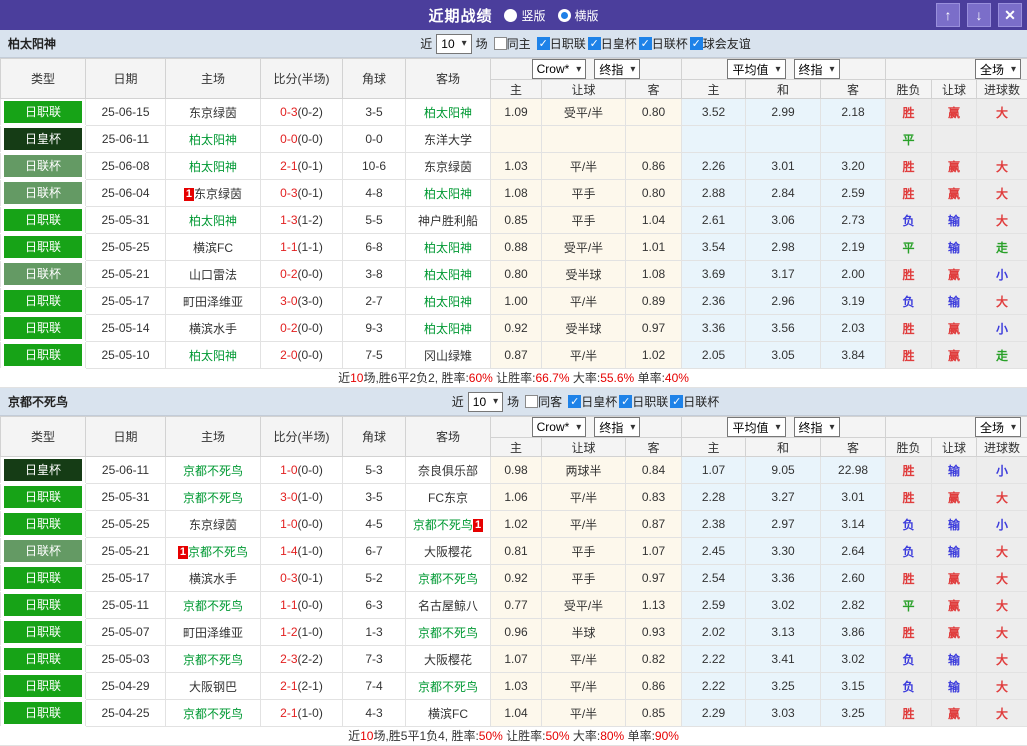  What do you see at coordinates (948, 15) in the screenshot?
I see `move-up-button: ↑` at bounding box center [948, 15].